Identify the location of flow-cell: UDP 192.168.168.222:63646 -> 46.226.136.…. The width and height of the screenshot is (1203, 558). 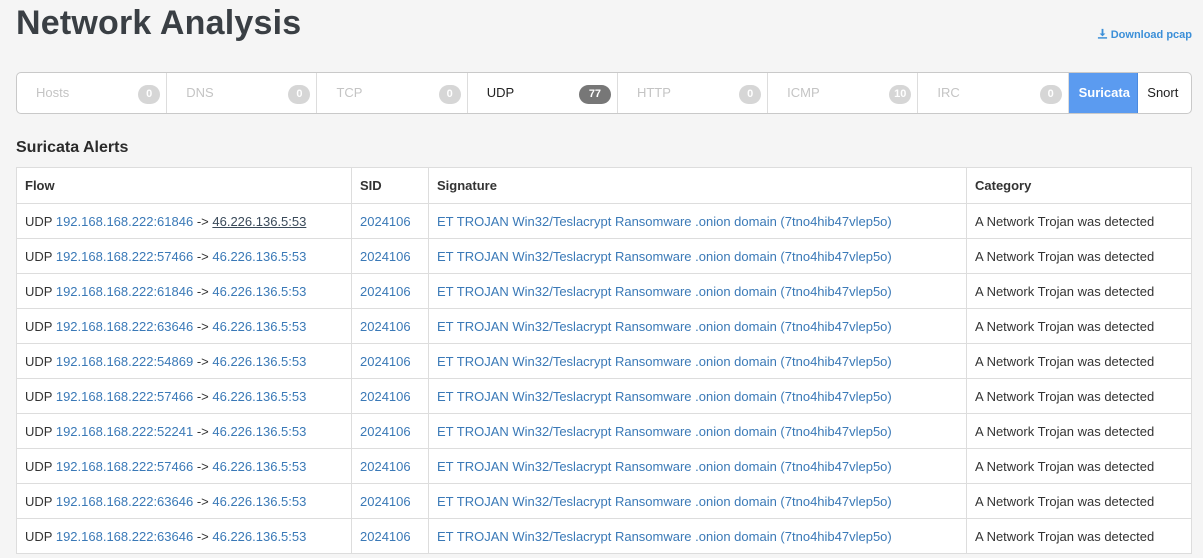
(184, 501).